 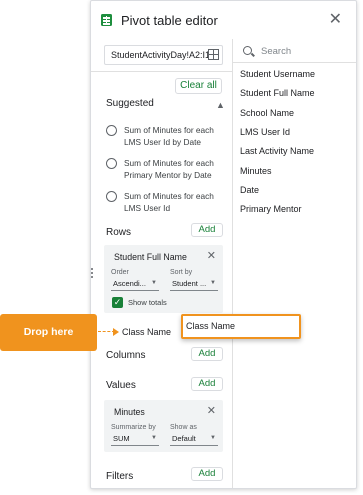 What do you see at coordinates (161, 55) in the screenshot?
I see `range-value: StudentActivityDay!A2:I1` at bounding box center [161, 55].